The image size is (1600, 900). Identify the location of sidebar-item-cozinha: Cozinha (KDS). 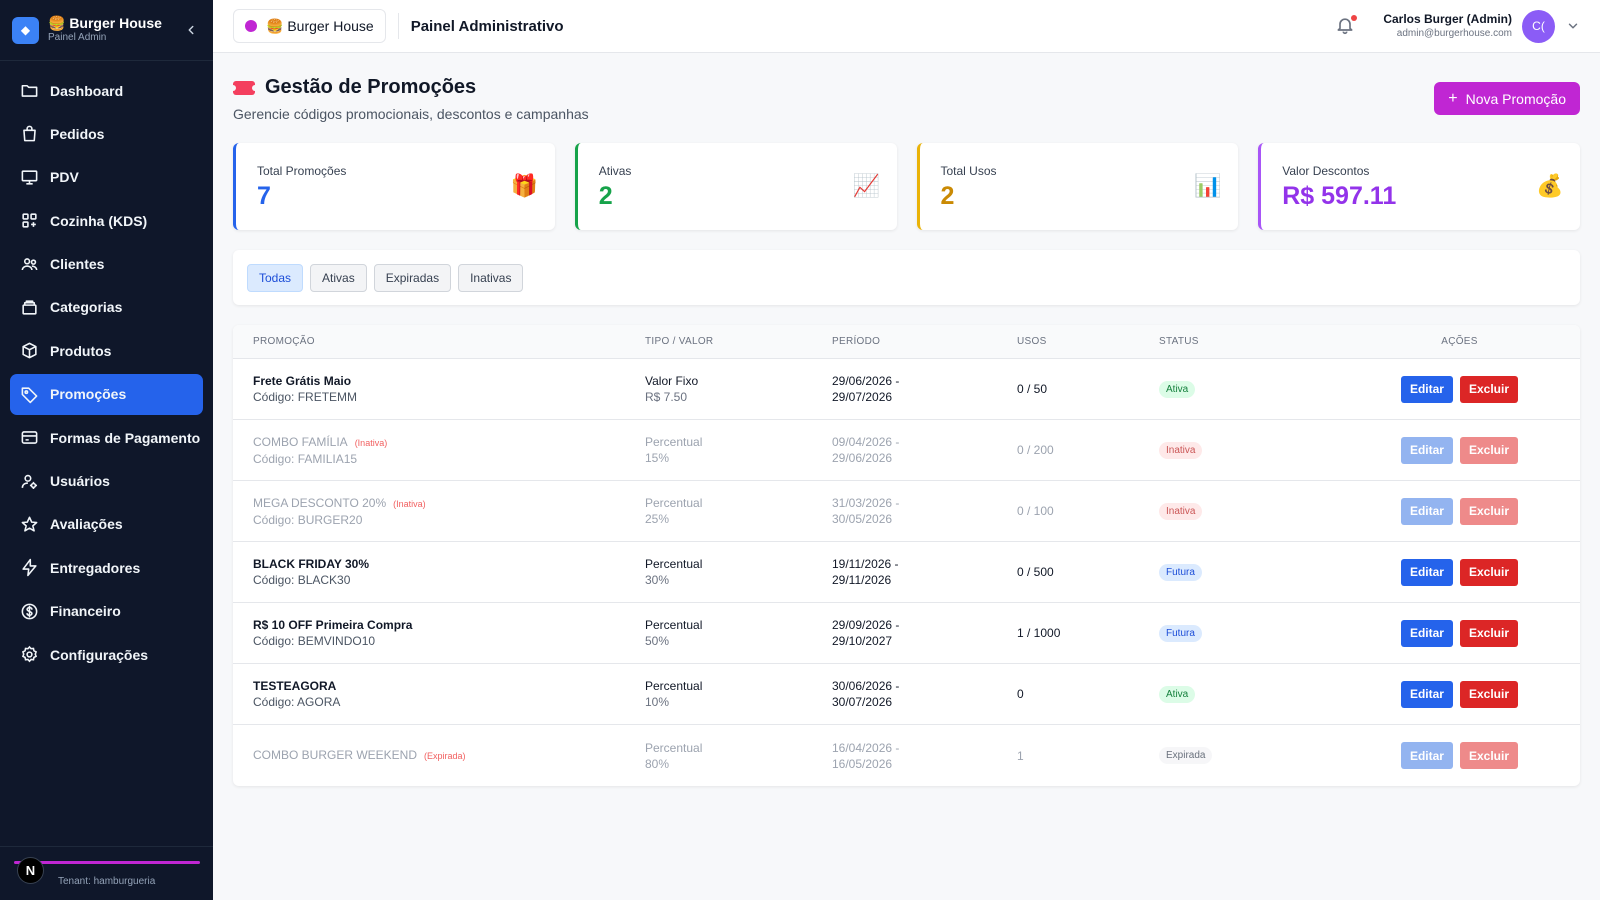
(106, 220).